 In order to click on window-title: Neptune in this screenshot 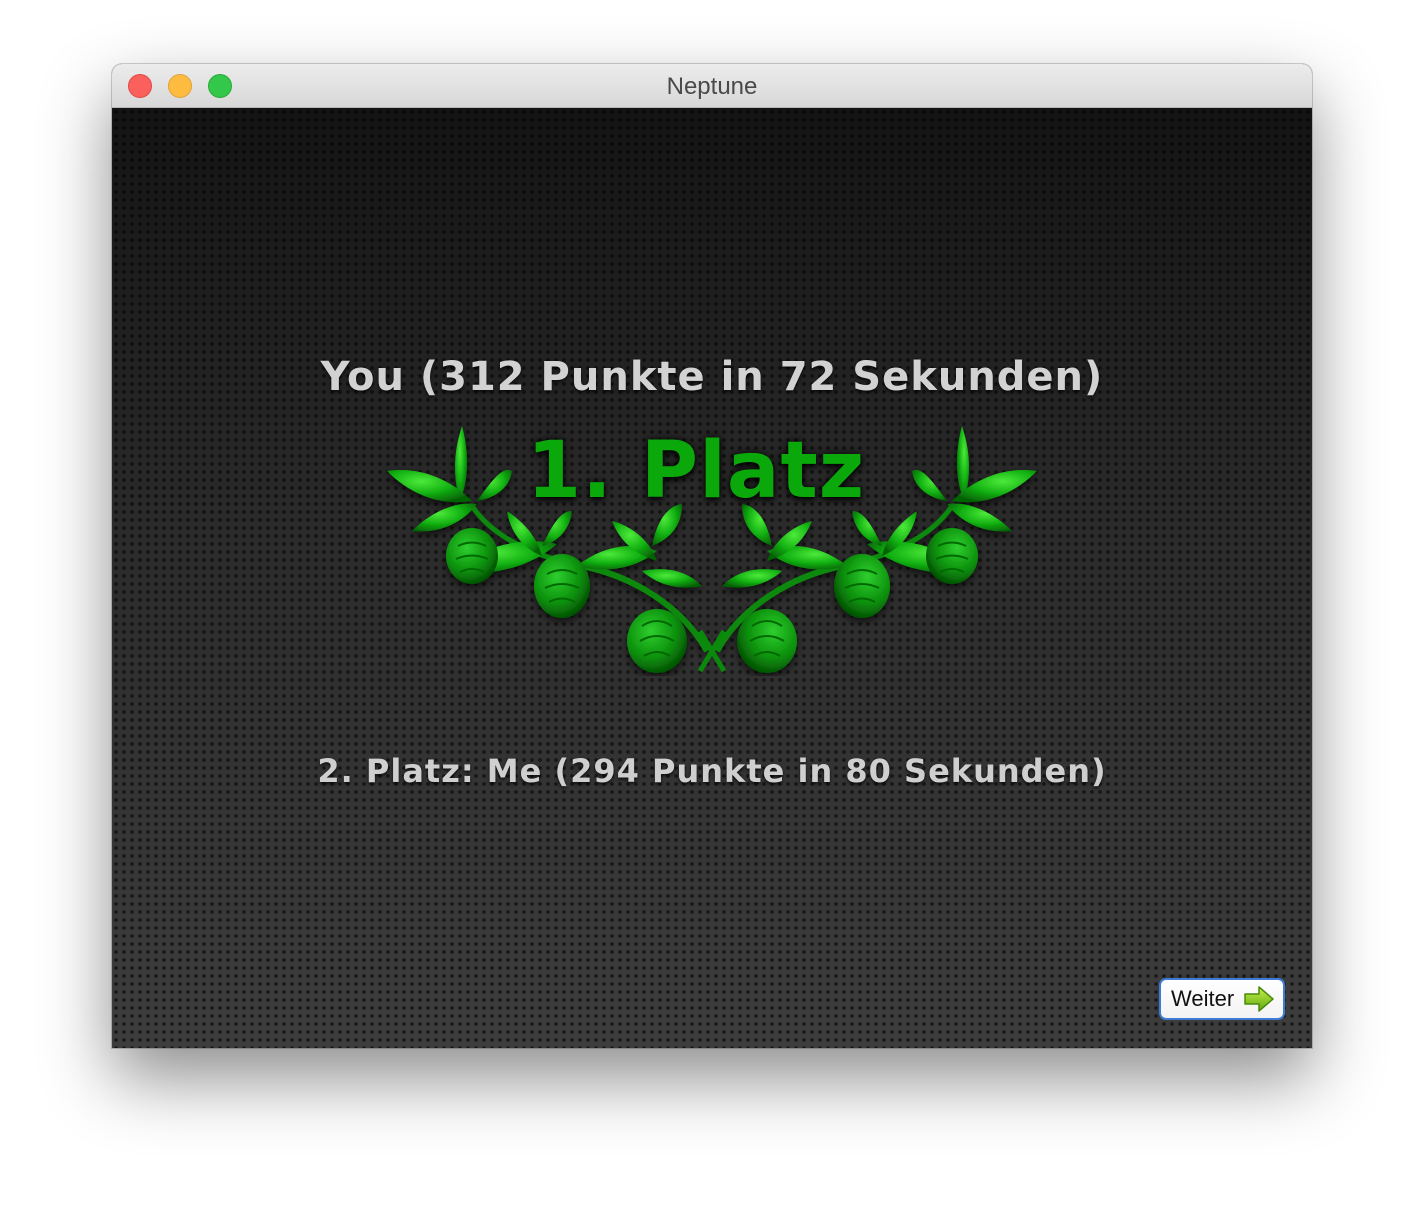, I will do `click(712, 86)`.